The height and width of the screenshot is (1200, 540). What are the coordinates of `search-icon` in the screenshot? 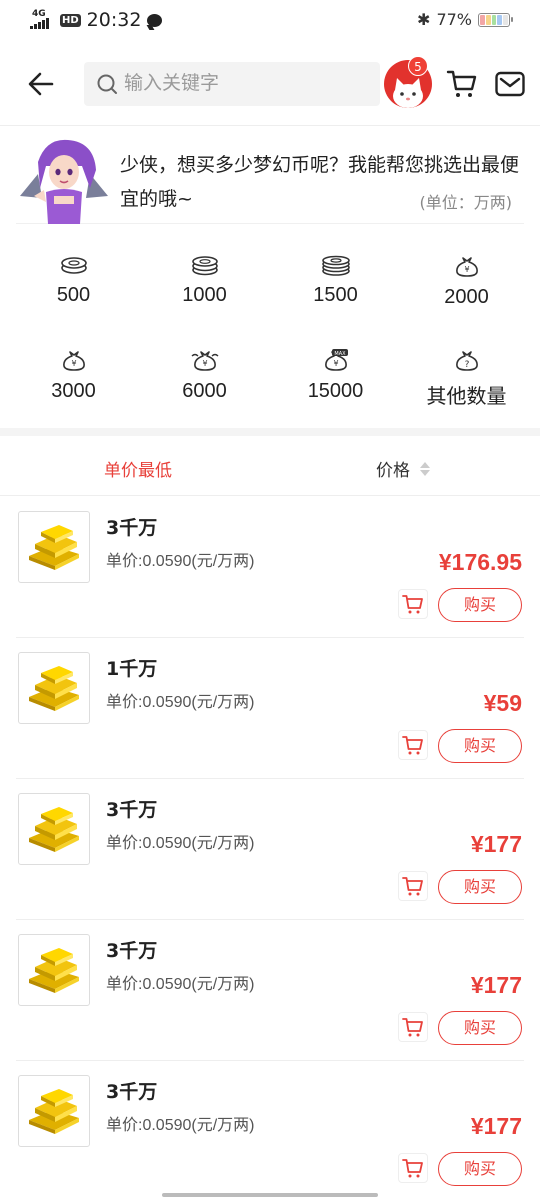 It's located at (107, 84).